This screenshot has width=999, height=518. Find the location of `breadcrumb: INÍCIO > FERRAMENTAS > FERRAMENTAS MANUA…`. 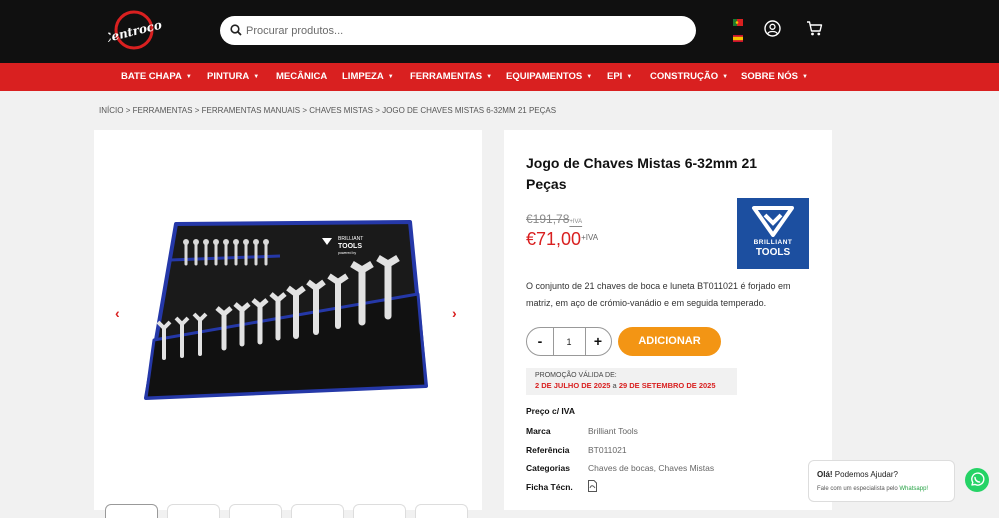

breadcrumb: INÍCIO > FERRAMENTAS > FERRAMENTAS MANUA… is located at coordinates (327, 110).